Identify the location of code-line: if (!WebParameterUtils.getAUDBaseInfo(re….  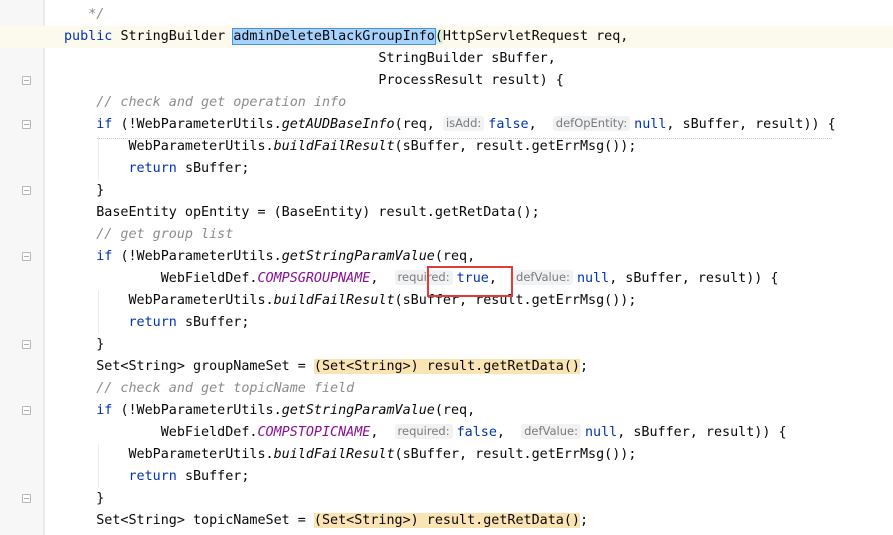
(446, 125).